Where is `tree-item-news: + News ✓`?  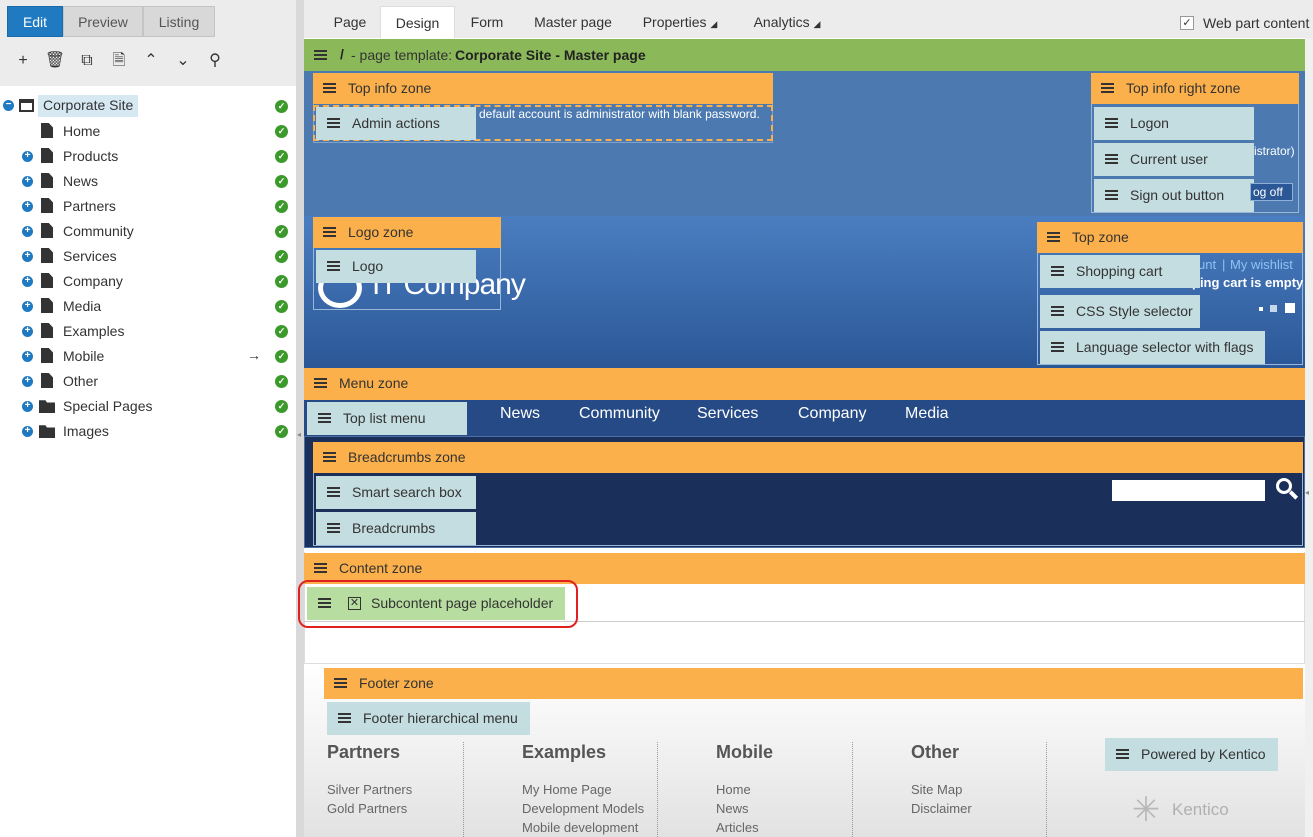
tree-item-news: + News ✓ is located at coordinates (148, 181).